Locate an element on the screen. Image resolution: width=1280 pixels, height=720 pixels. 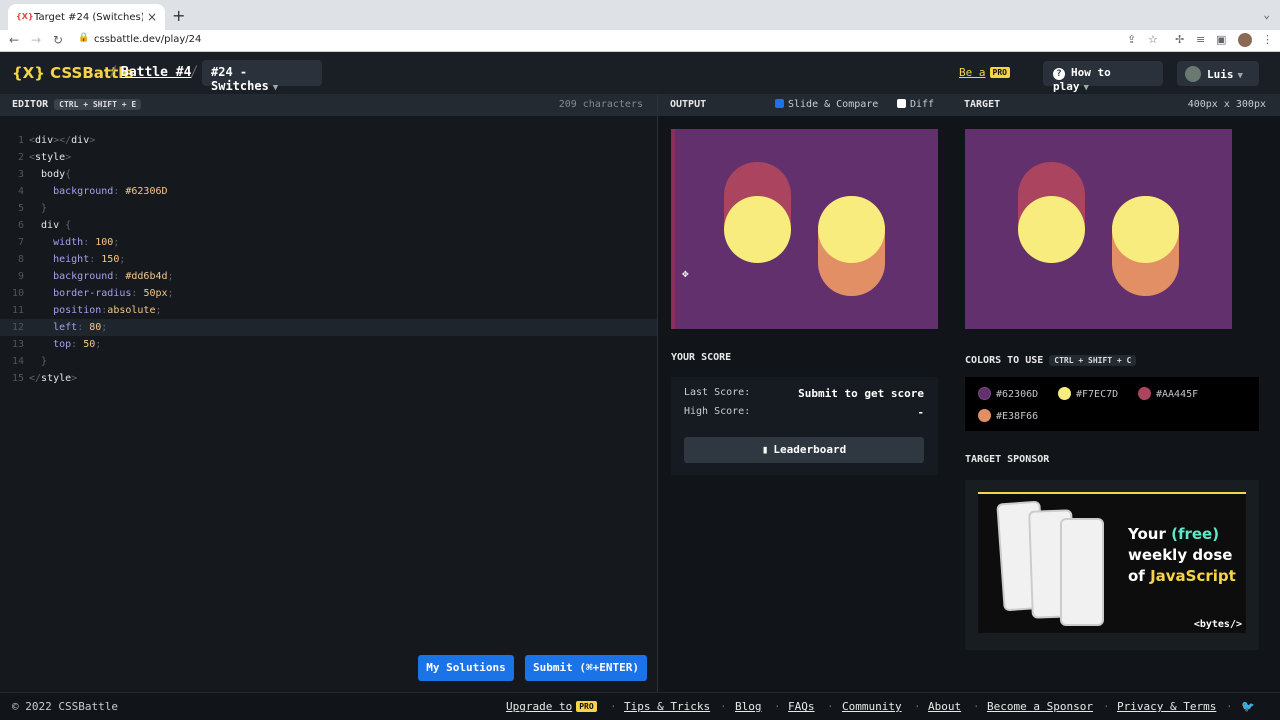
code-line: 10 border-radius: 50px; is located at coordinates (328, 293).